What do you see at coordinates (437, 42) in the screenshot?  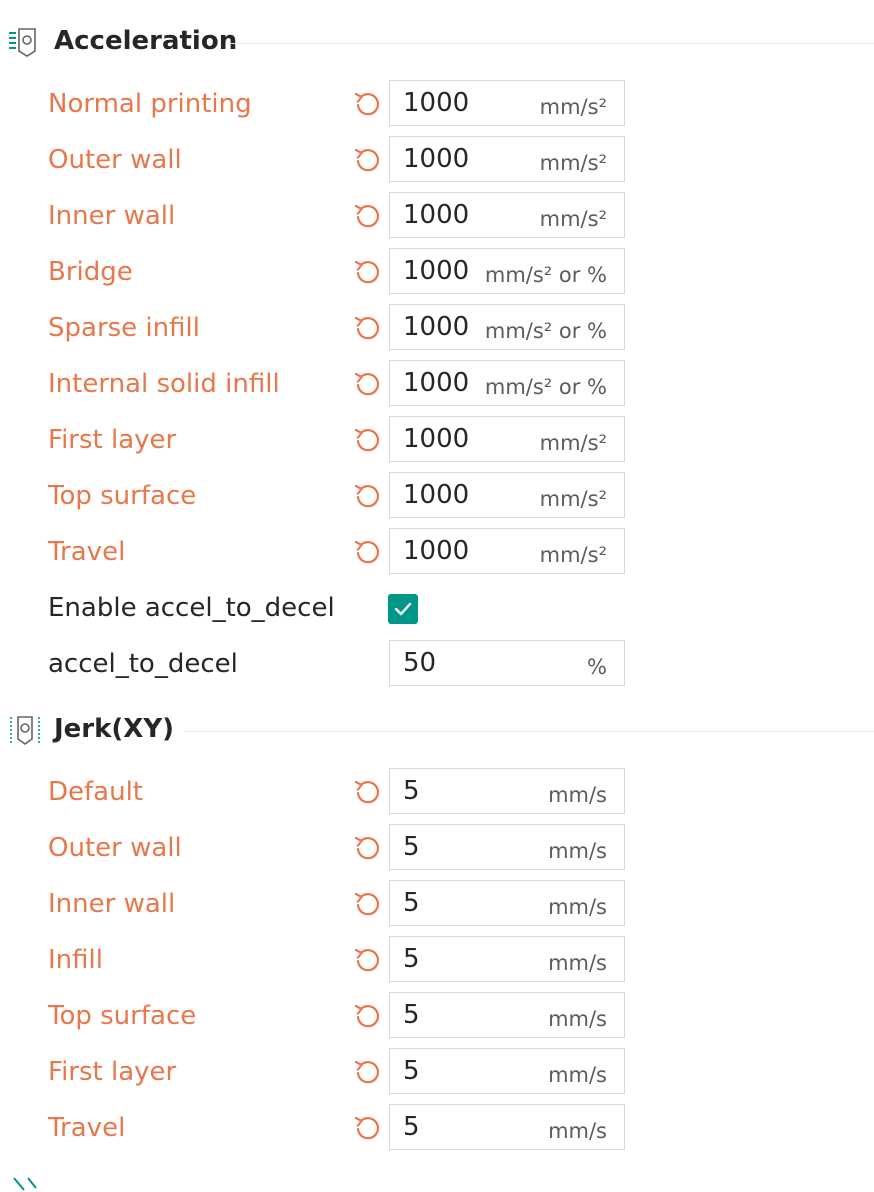 I see `acceleration-section-header: Acceleration` at bounding box center [437, 42].